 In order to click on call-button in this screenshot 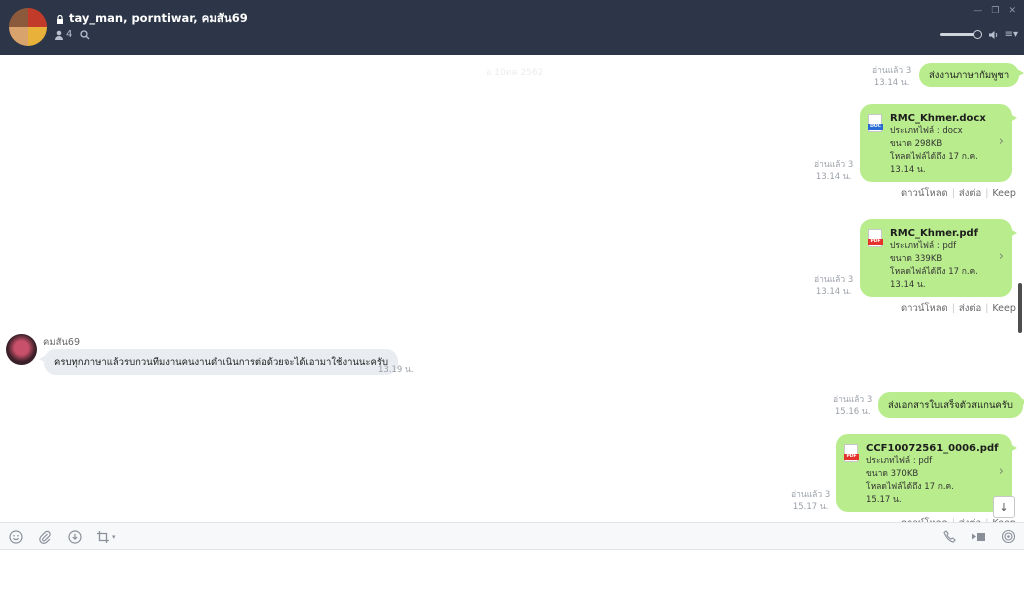, I will do `click(949, 536)`.